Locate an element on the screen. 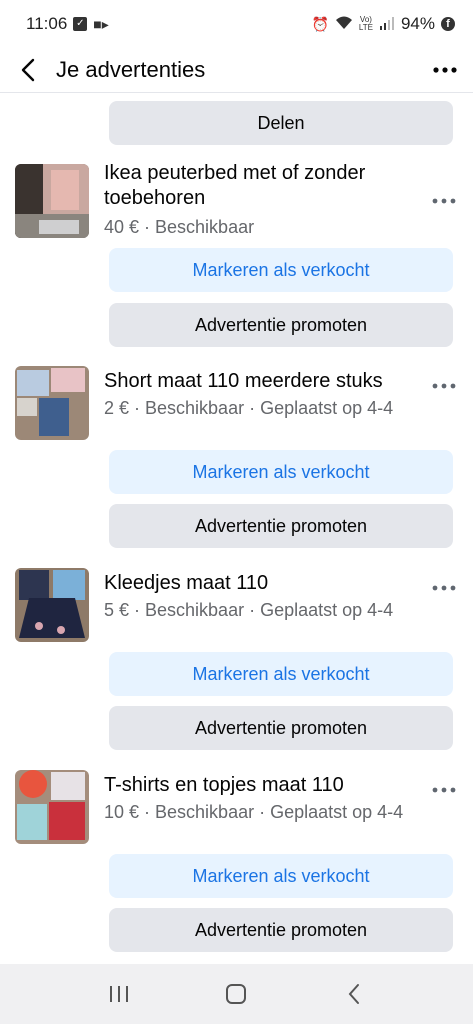 This screenshot has height=1024, width=473. listing-meta: 10 € · Beschikbaar · Geplaatst op 4-4 is located at coordinates (254, 812).